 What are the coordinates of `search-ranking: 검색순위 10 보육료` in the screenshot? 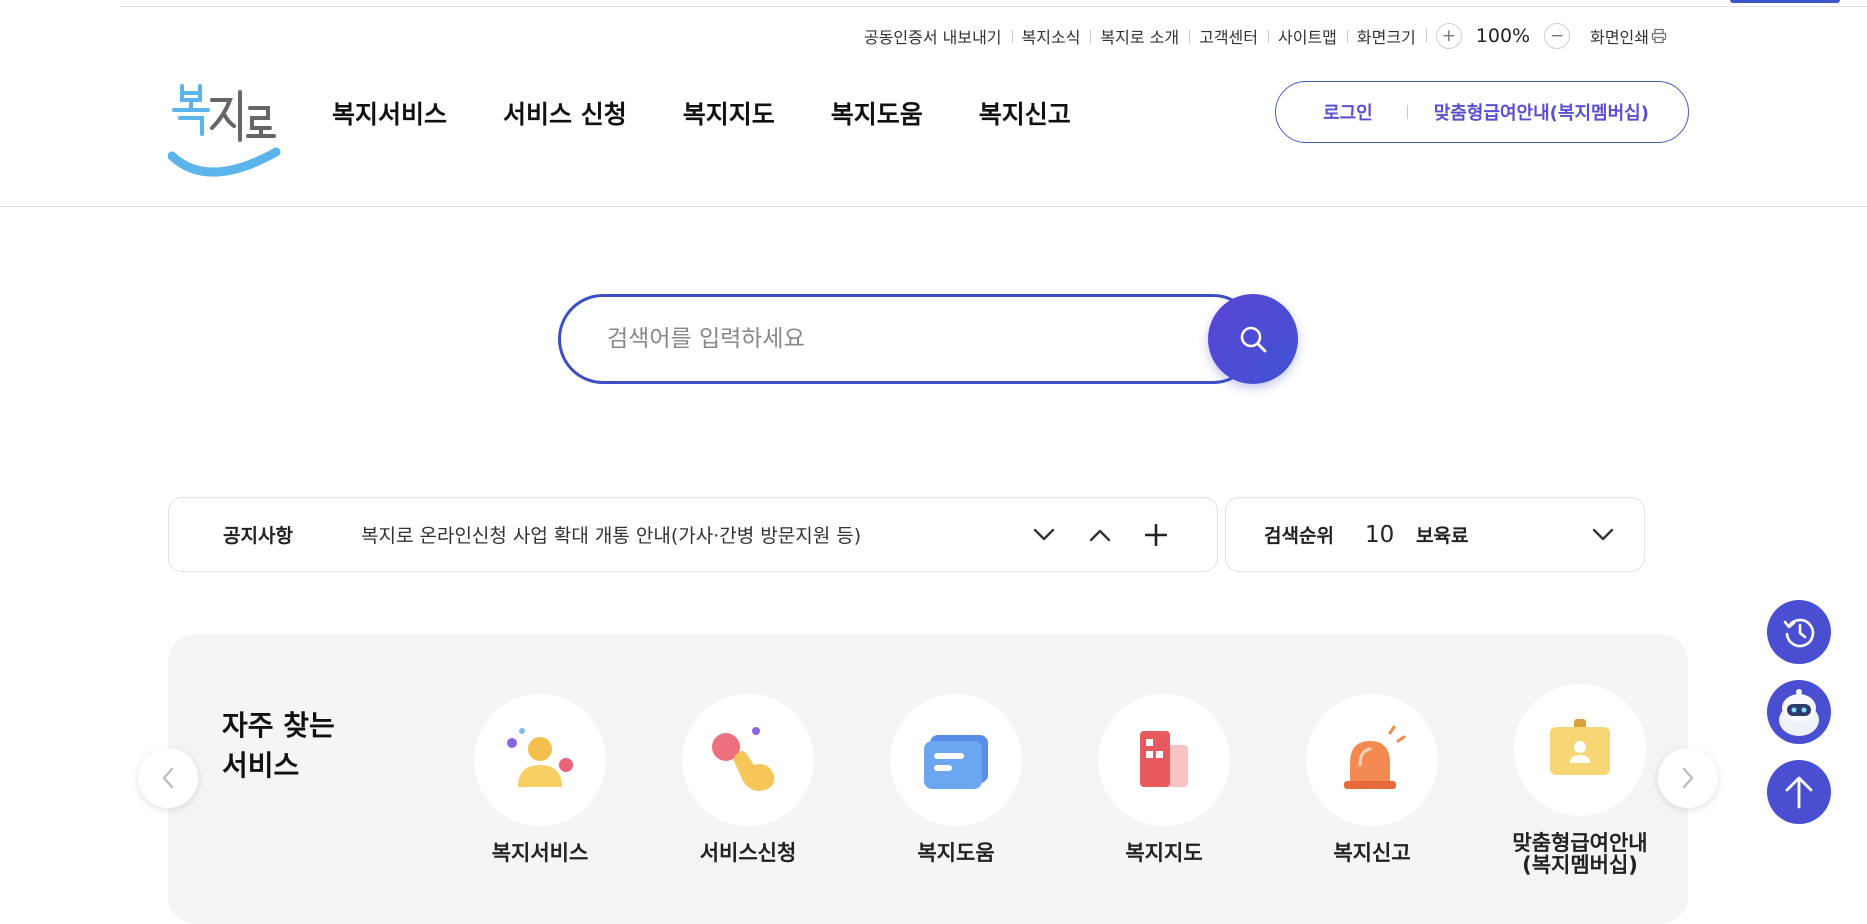 It's located at (1435, 534).